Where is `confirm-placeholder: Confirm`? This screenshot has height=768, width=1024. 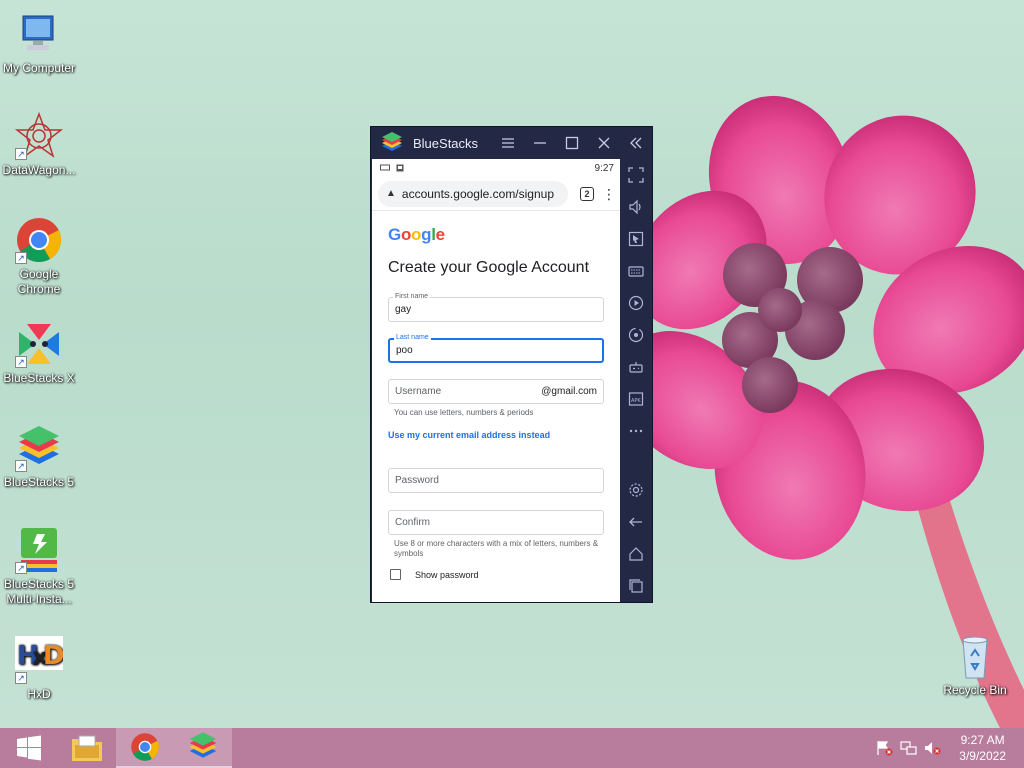 confirm-placeholder: Confirm is located at coordinates (413, 522).